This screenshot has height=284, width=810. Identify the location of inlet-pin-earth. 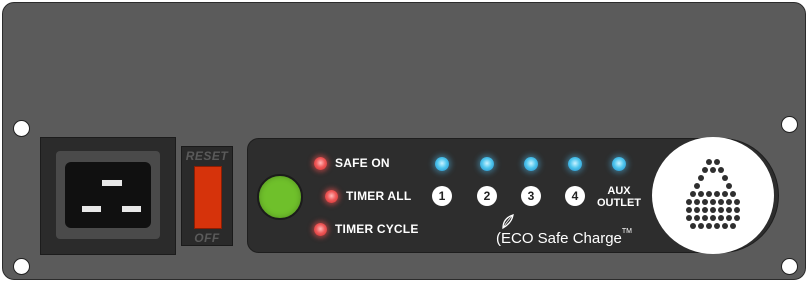
(112, 183).